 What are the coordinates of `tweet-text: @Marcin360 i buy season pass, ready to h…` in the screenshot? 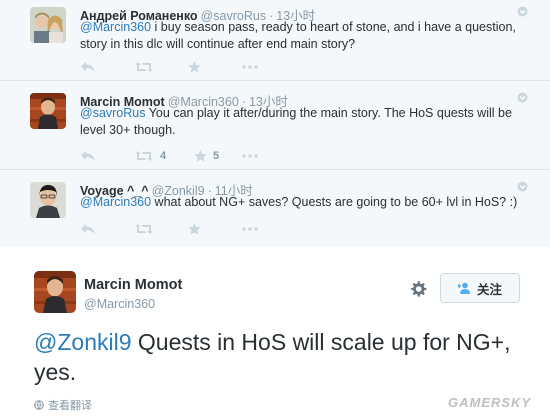 It's located at (305, 36).